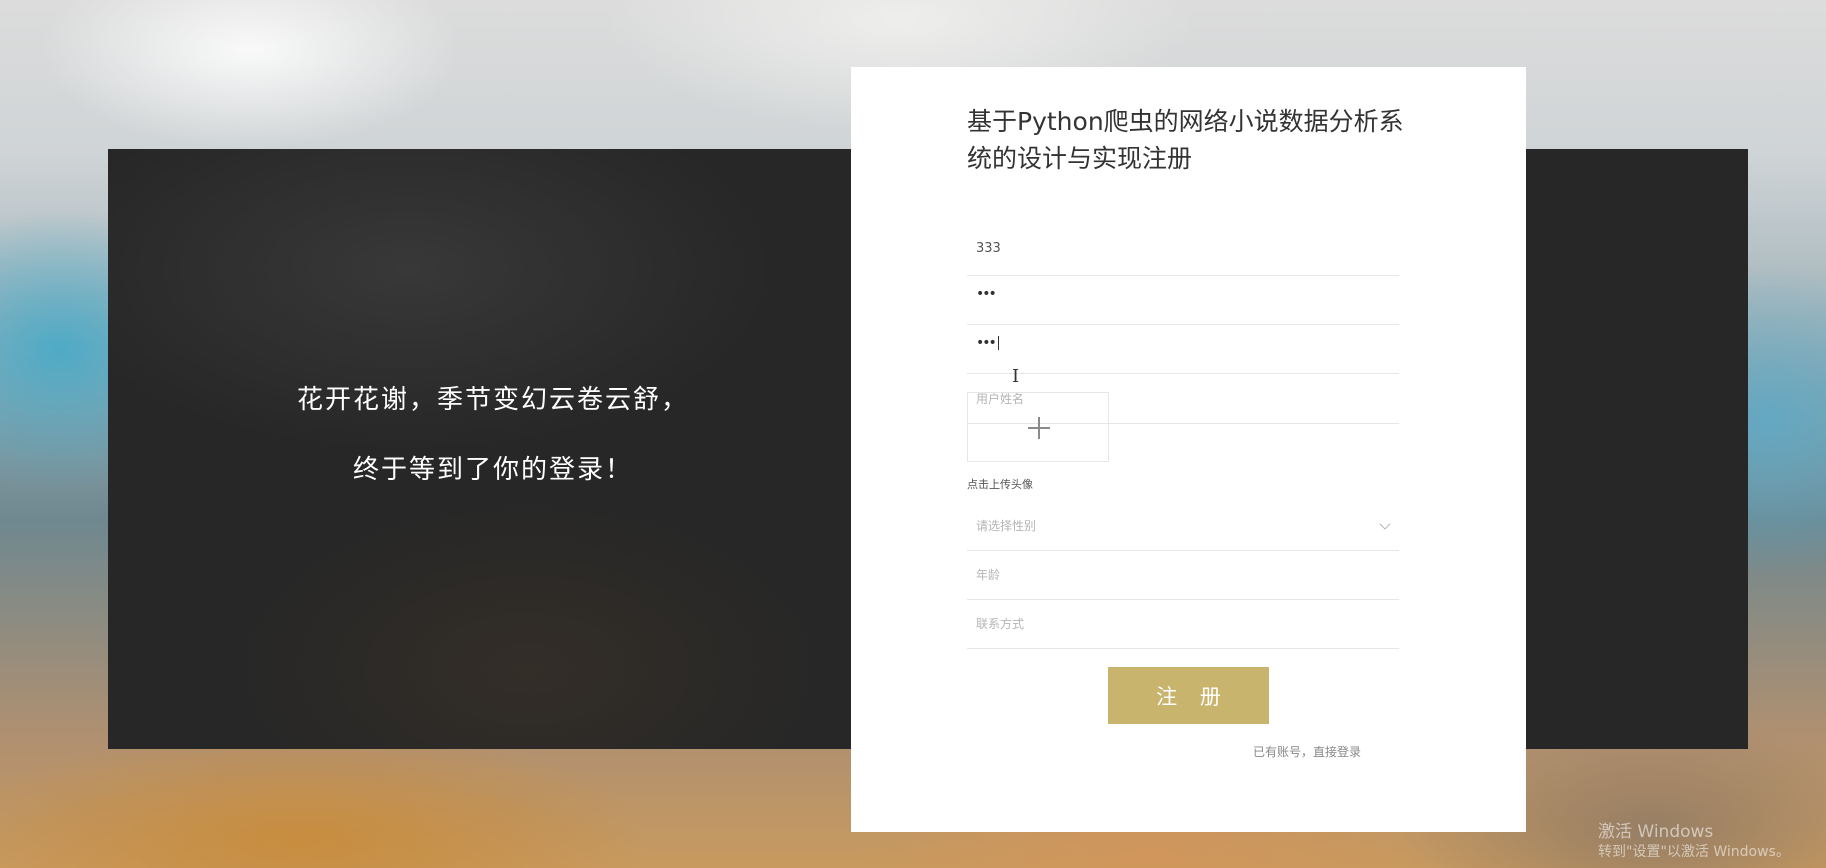  I want to click on windows-activation-watermark: 激活 Windows 转到"设置"以激活 Windows。, so click(1694, 842).